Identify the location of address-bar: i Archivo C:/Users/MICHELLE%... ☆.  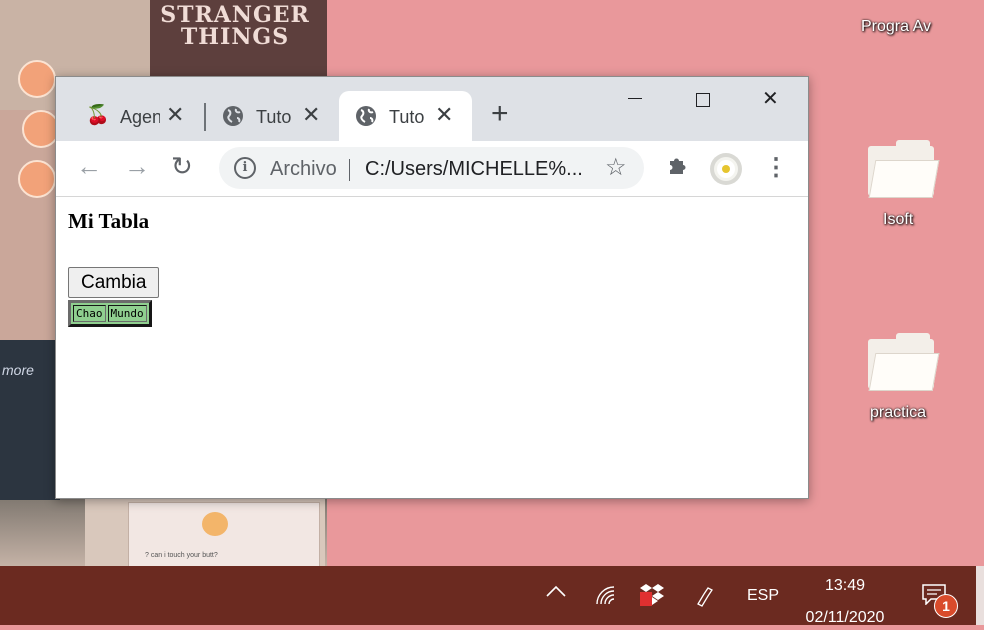
(431, 168).